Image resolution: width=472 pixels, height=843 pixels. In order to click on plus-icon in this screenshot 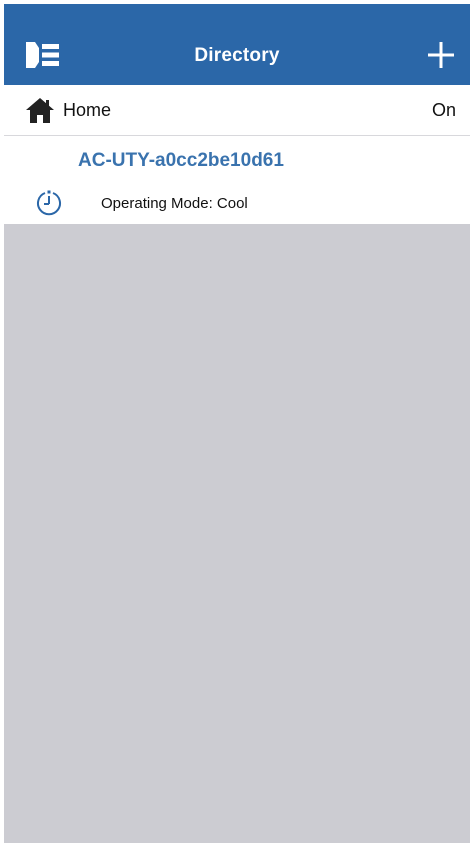, I will do `click(441, 55)`.